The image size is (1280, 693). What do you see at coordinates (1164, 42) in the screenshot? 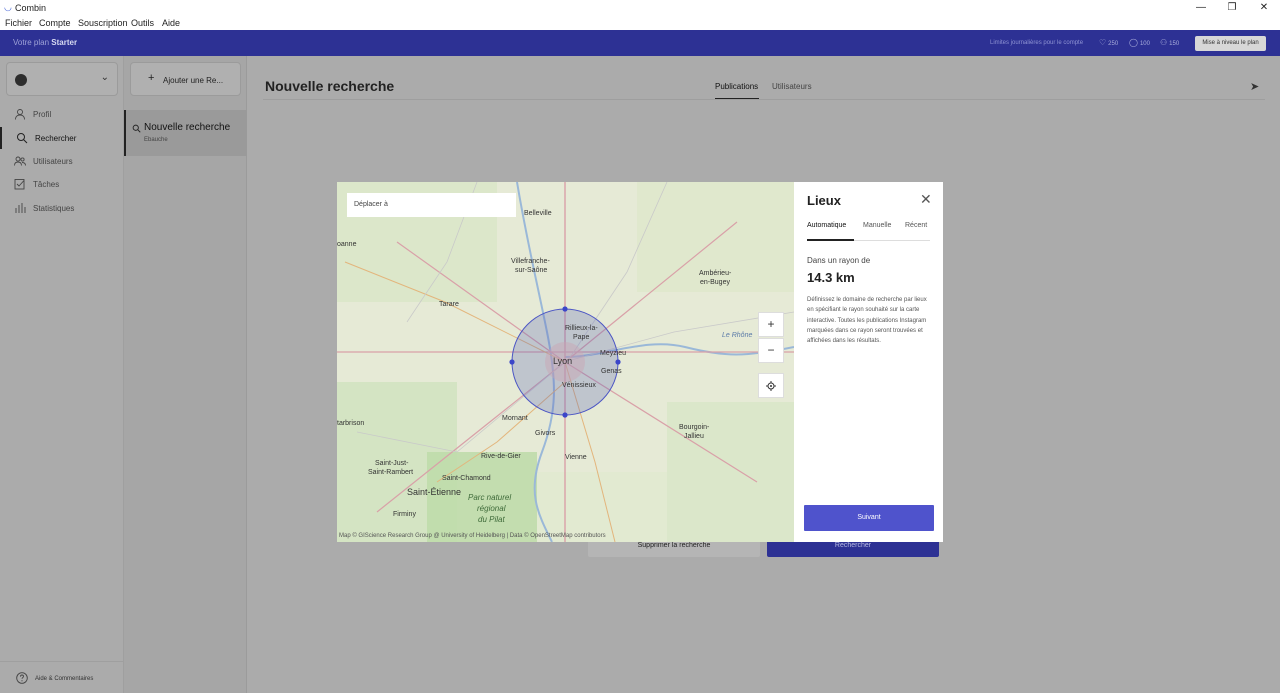
I see `follow-icon: ⚇` at bounding box center [1164, 42].